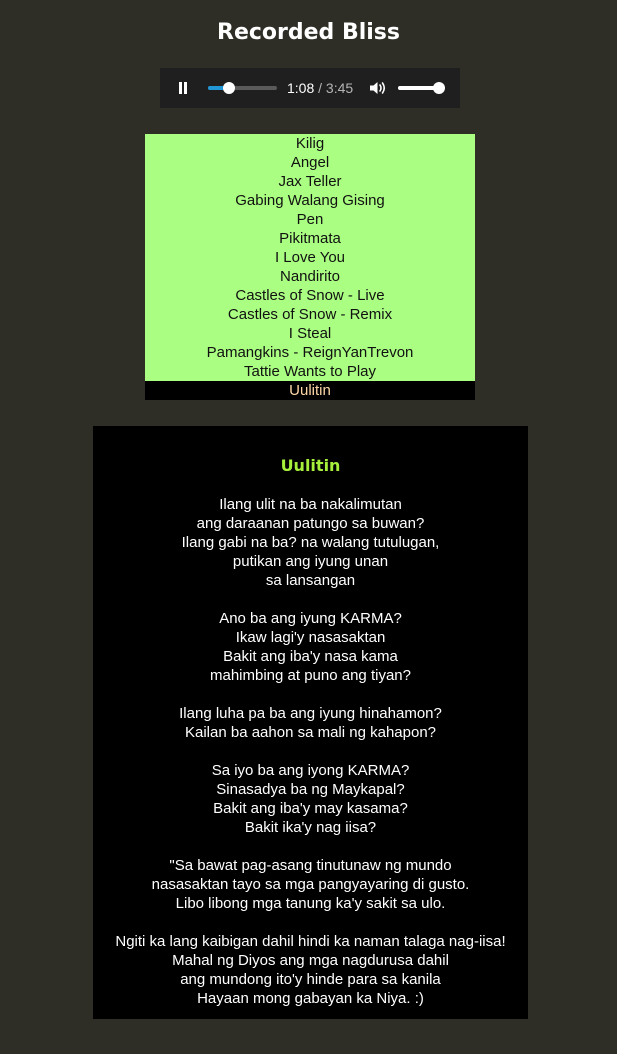  What do you see at coordinates (180, 88) in the screenshot?
I see `pause-icon` at bounding box center [180, 88].